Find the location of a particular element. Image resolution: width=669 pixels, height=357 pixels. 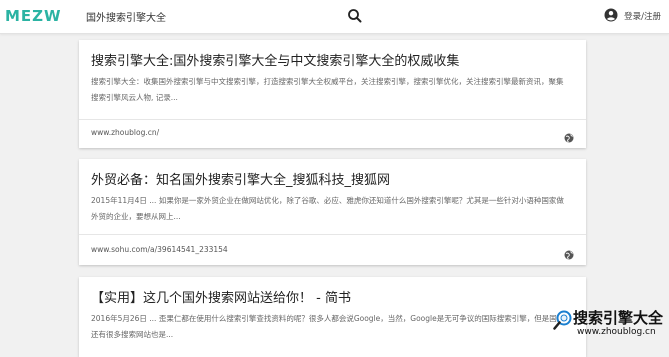

login-label: 登录/注册 is located at coordinates (642, 17).